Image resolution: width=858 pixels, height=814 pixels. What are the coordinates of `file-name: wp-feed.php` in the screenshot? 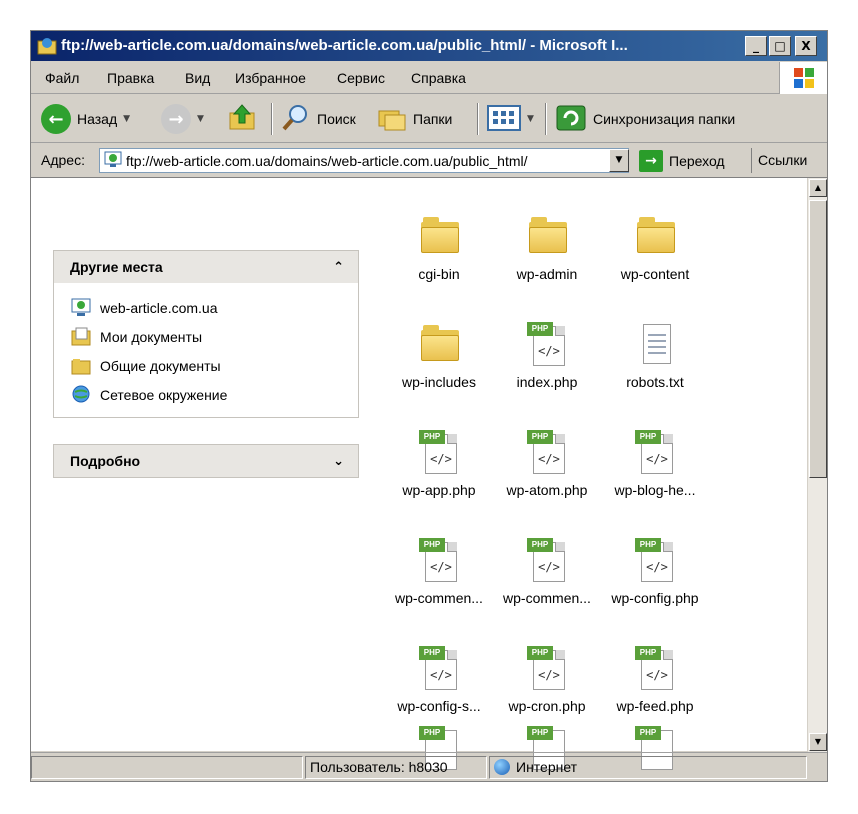 It's located at (655, 706).